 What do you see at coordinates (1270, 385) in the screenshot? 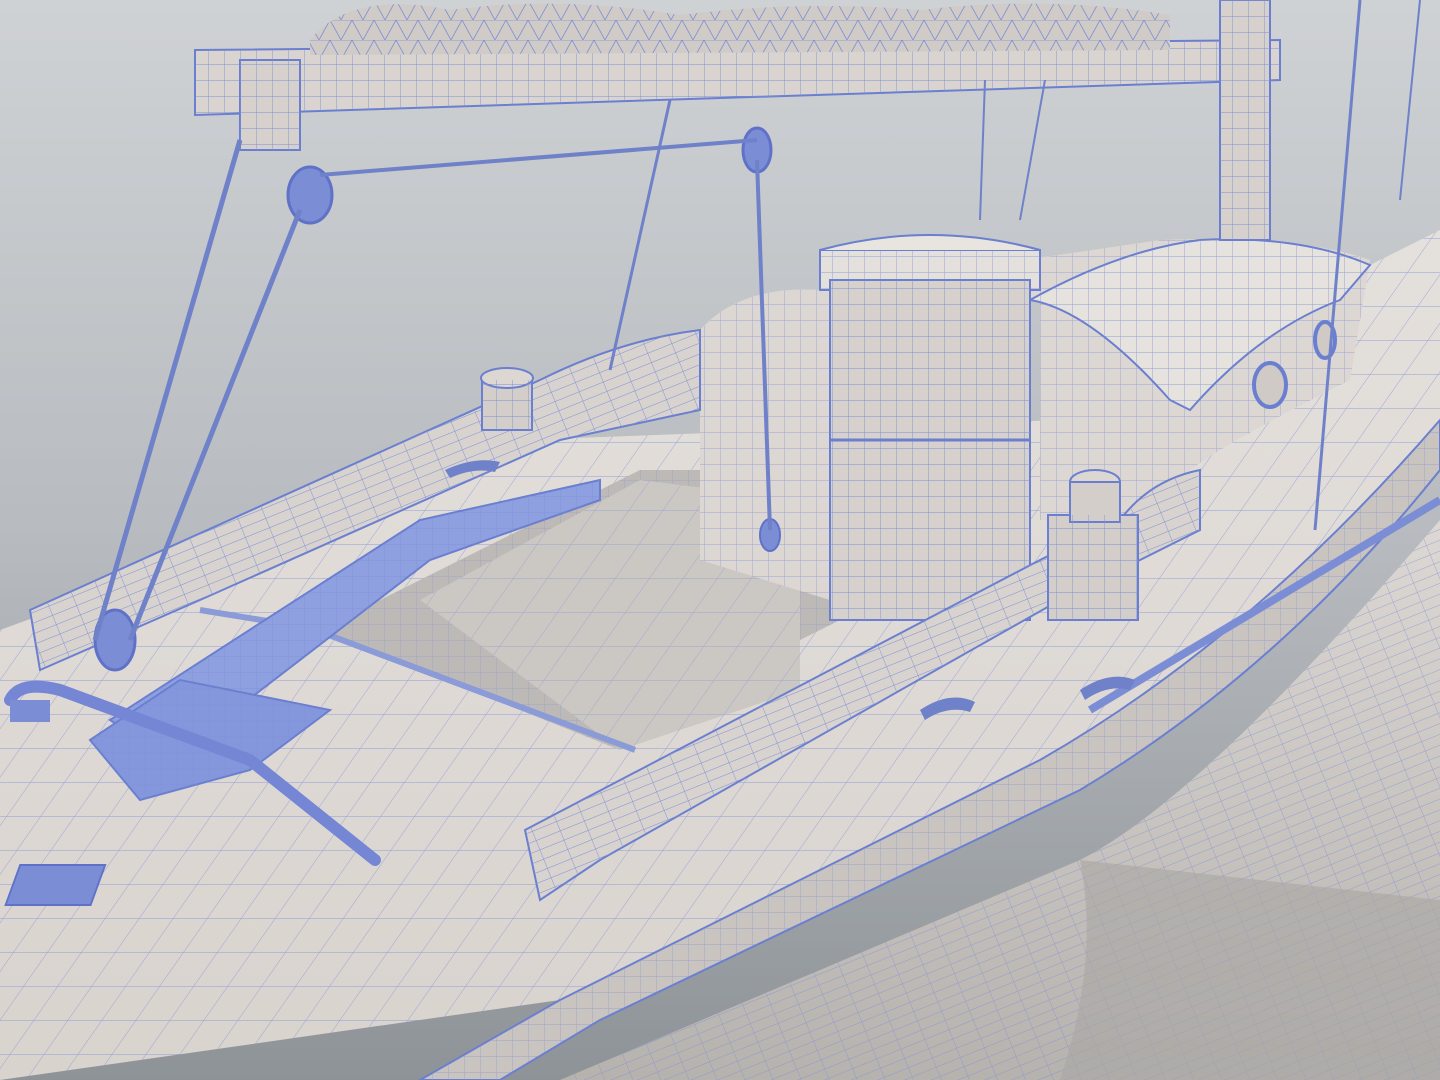
I see `porthole-icon` at bounding box center [1270, 385].